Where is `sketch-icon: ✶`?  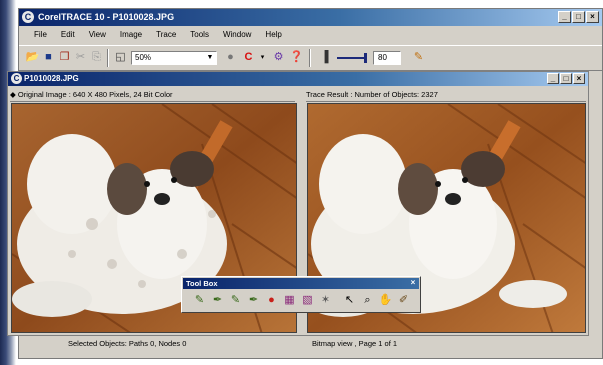 sketch-icon: ✶ is located at coordinates (325, 300).